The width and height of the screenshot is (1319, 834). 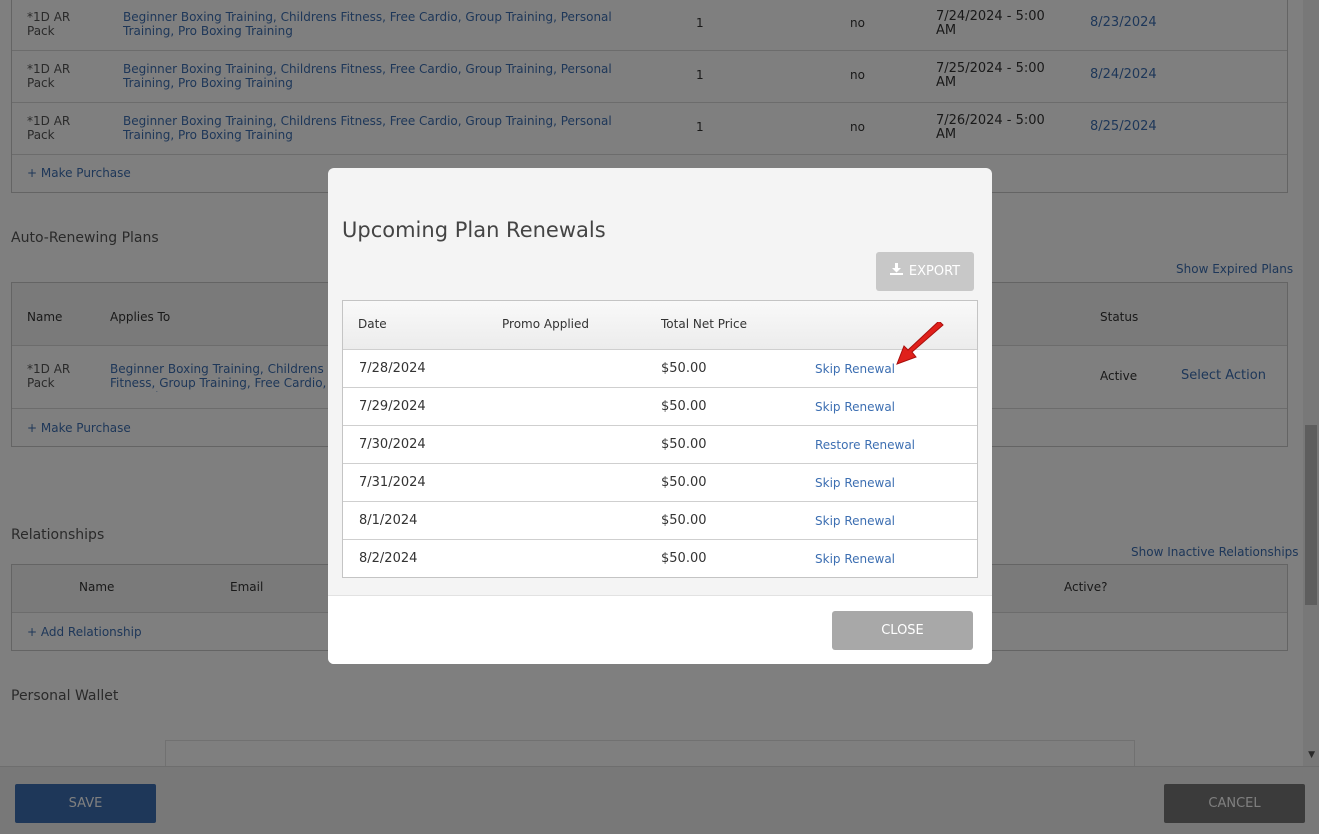 I want to click on export-button: EXPORT, so click(x=925, y=271).